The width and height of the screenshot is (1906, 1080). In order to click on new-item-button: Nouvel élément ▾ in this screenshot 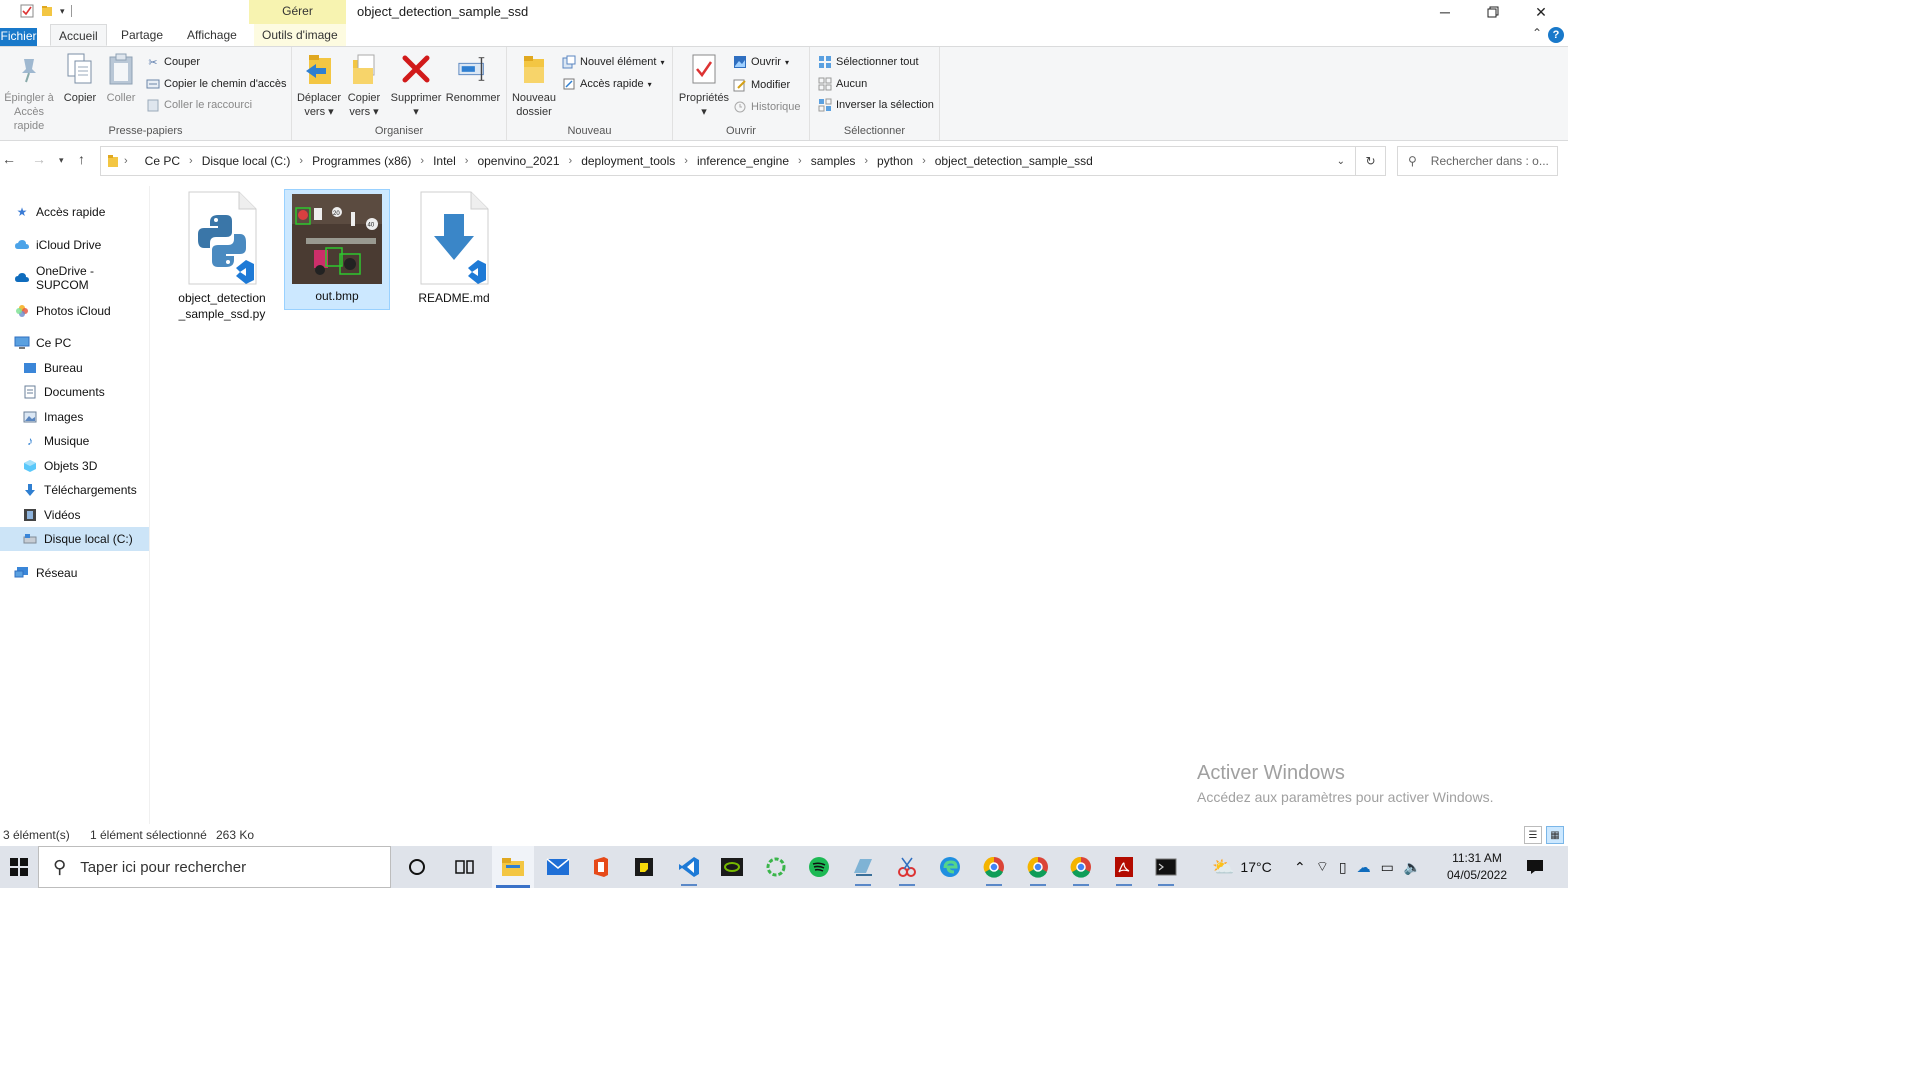, I will do `click(613, 62)`.